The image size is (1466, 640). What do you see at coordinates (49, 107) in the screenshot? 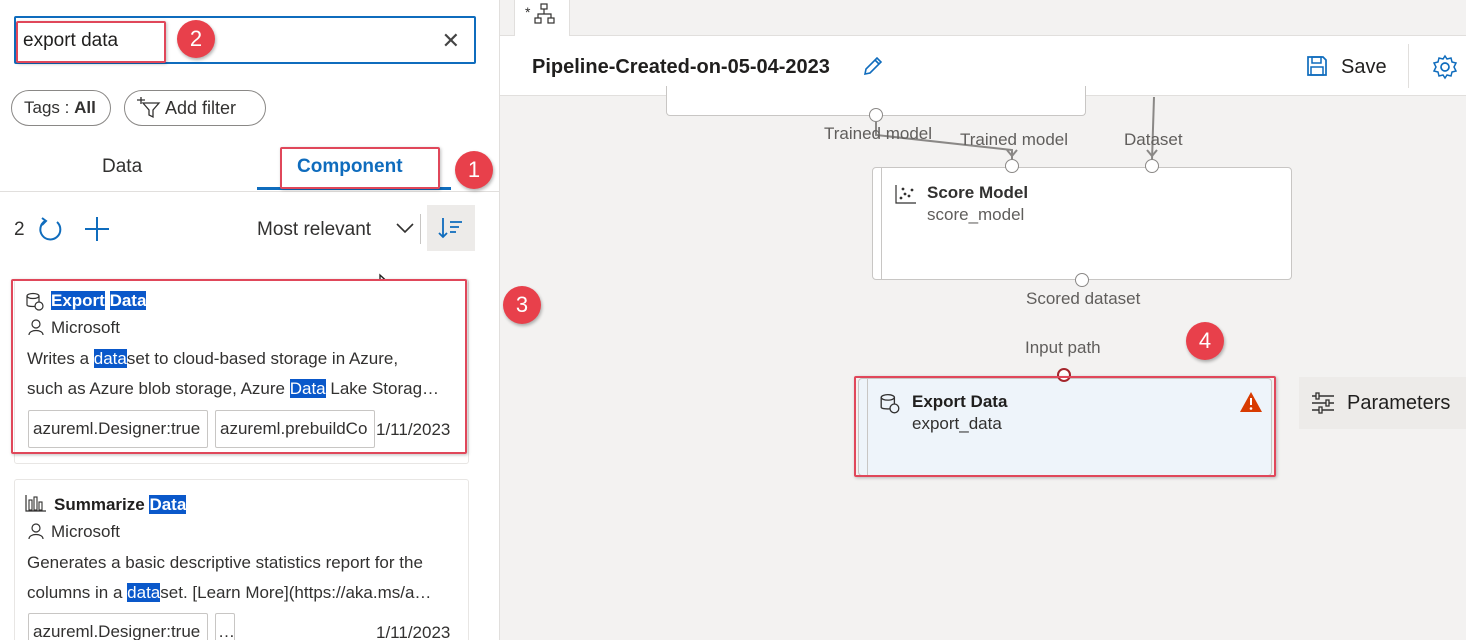
I see `tags-filter-label: Tags :` at bounding box center [49, 107].